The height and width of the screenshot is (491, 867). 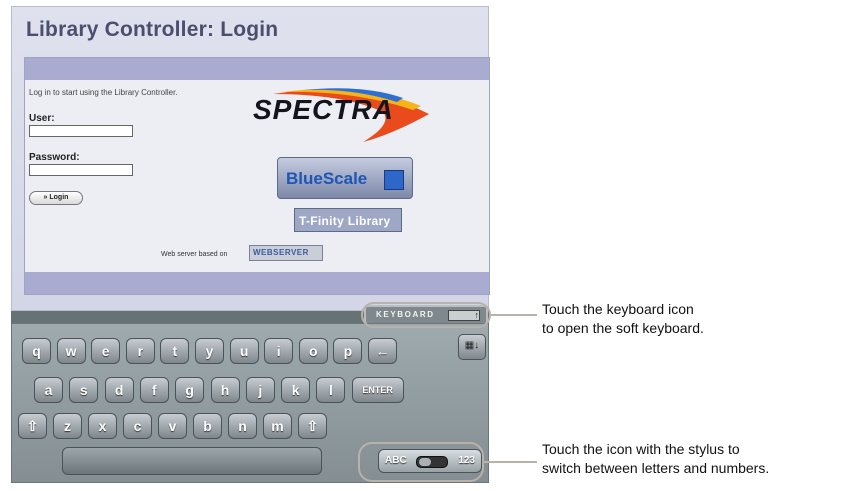 What do you see at coordinates (190, 390) in the screenshot?
I see `key-g: g` at bounding box center [190, 390].